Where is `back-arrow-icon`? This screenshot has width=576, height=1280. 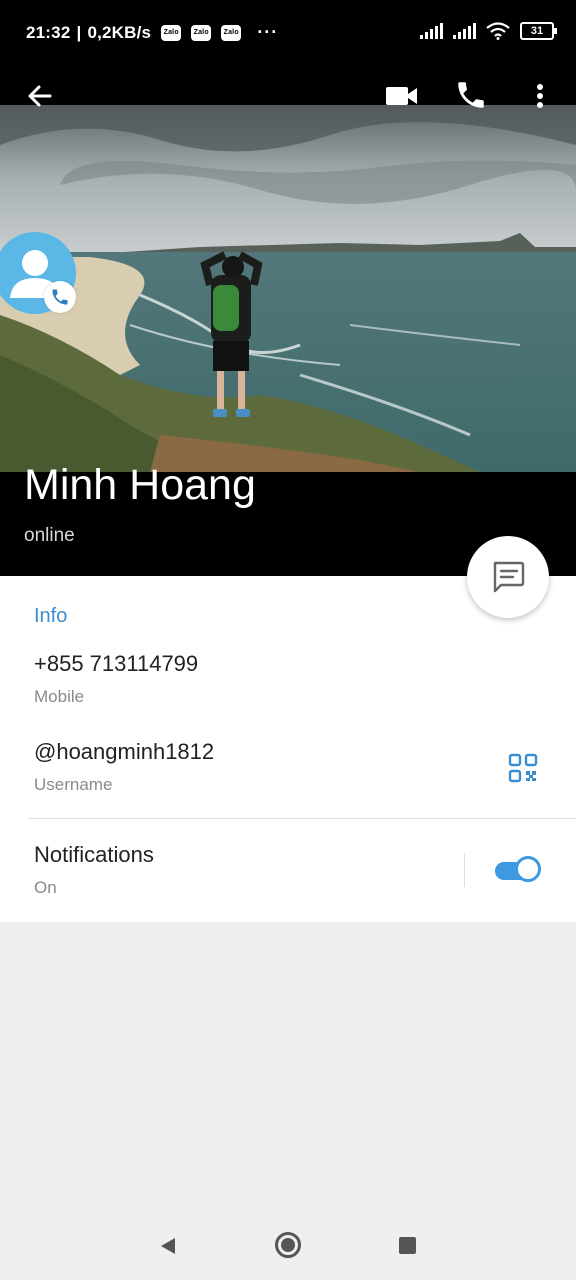
back-arrow-icon is located at coordinates (40, 96).